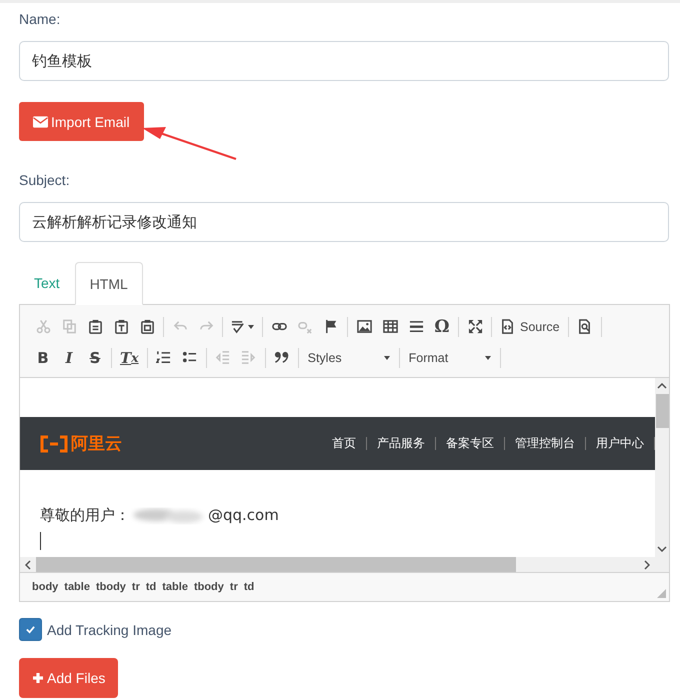 Image resolution: width=680 pixels, height=699 pixels. Describe the element at coordinates (38, 678) in the screenshot. I see `plus-icon` at that location.